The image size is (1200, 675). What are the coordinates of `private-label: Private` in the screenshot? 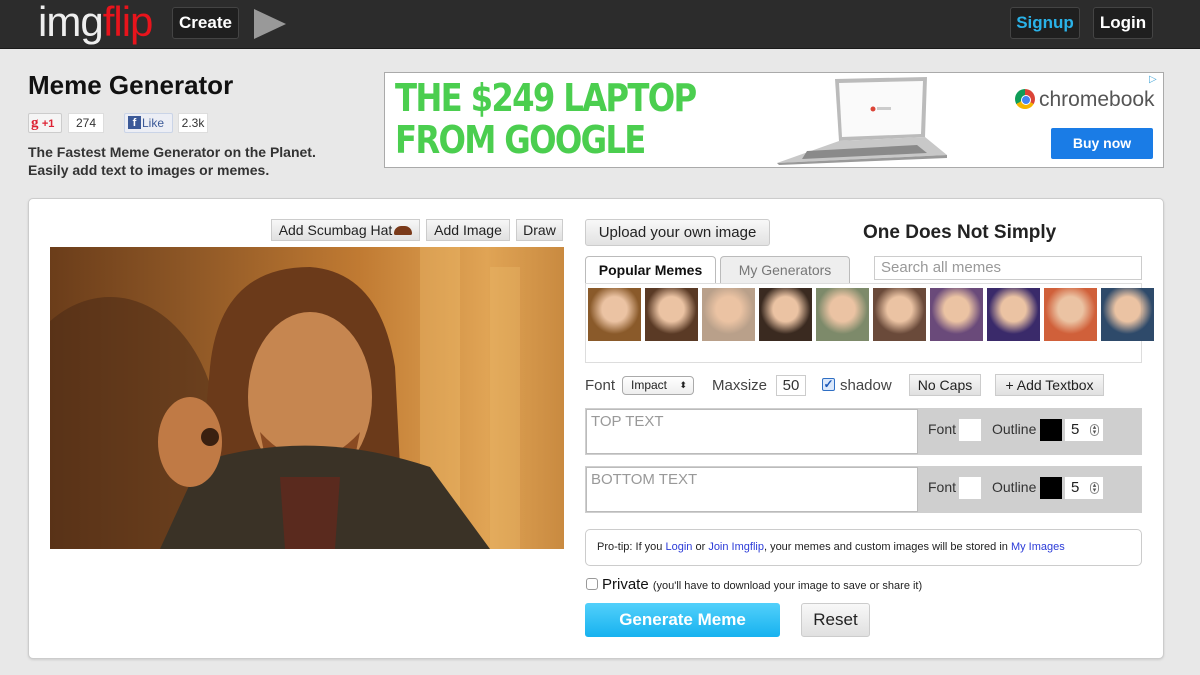 It's located at (625, 584).